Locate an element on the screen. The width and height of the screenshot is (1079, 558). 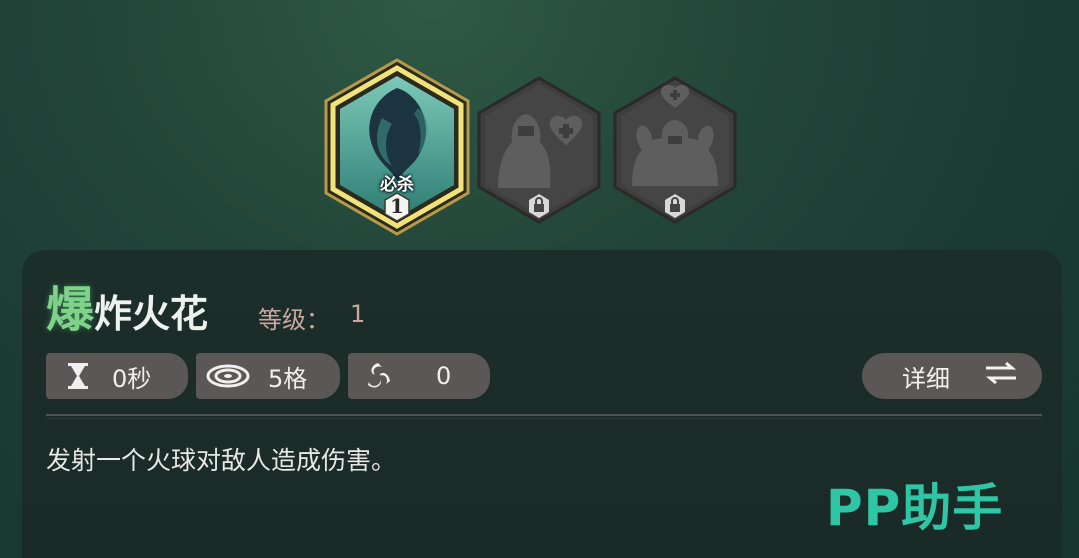
cooldown-stat: 0秒 is located at coordinates (117, 376).